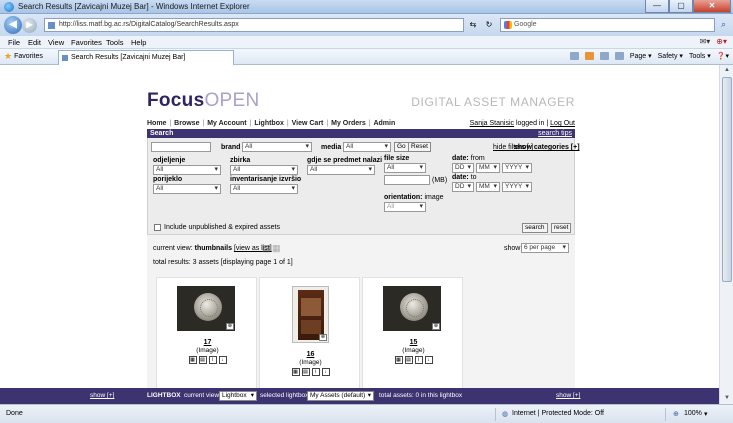 Image resolution: width=733 pixels, height=423 pixels. Describe the element at coordinates (604, 56) in the screenshot. I see `mail-icon` at that location.